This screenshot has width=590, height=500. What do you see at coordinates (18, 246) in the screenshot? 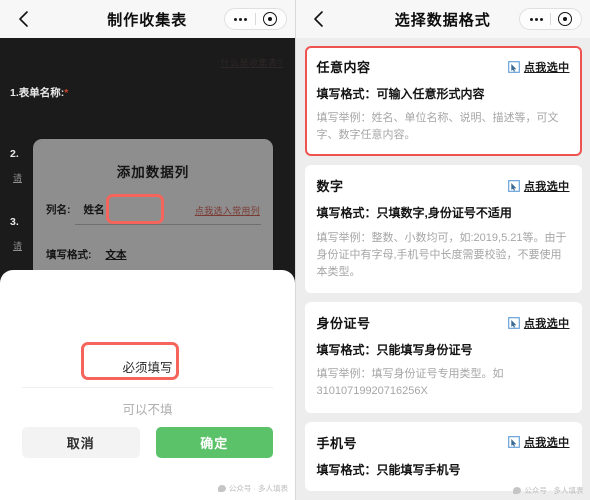
I see `form-row-3-hint: 请` at bounding box center [18, 246].